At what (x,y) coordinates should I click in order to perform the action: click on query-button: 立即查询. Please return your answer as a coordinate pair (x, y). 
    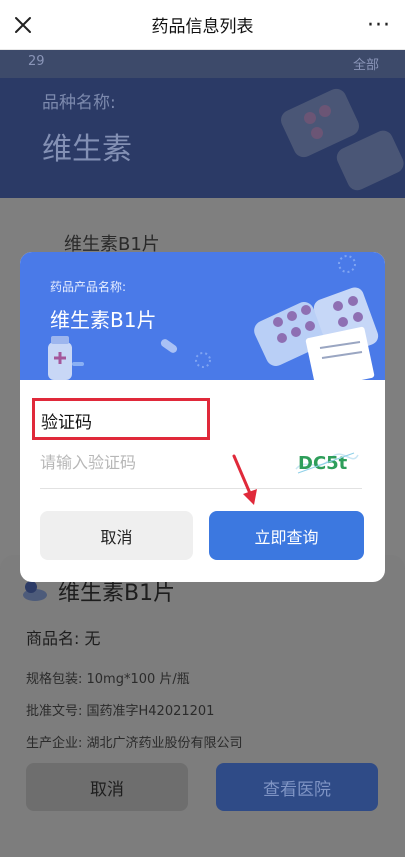
    Looking at the image, I should click on (286, 535).